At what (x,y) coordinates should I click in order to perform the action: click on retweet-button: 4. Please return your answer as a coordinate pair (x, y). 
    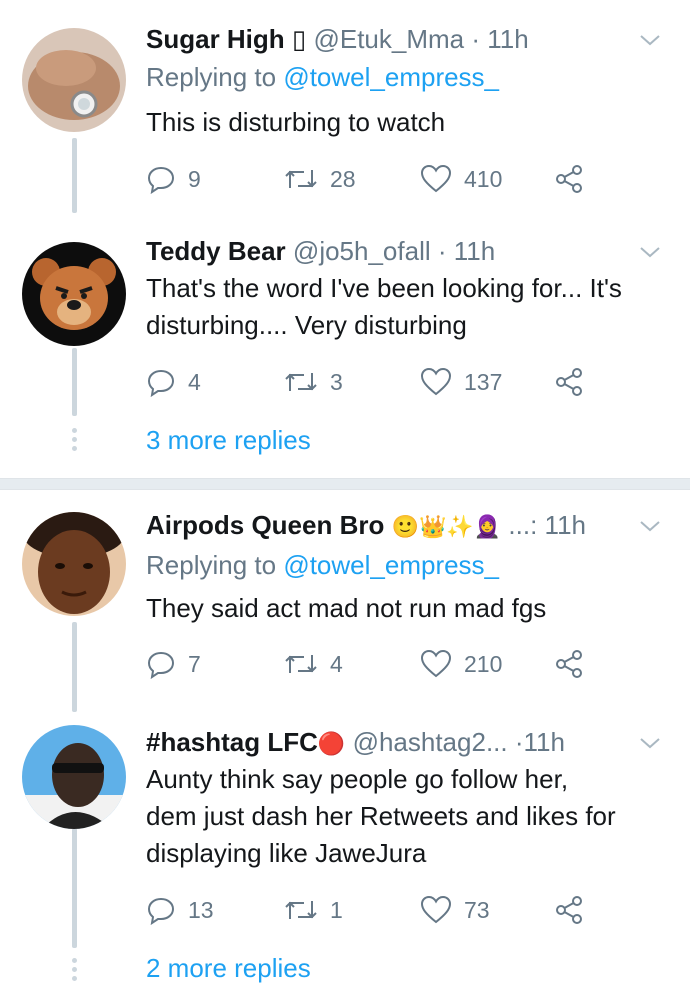
    Looking at the image, I should click on (313, 664).